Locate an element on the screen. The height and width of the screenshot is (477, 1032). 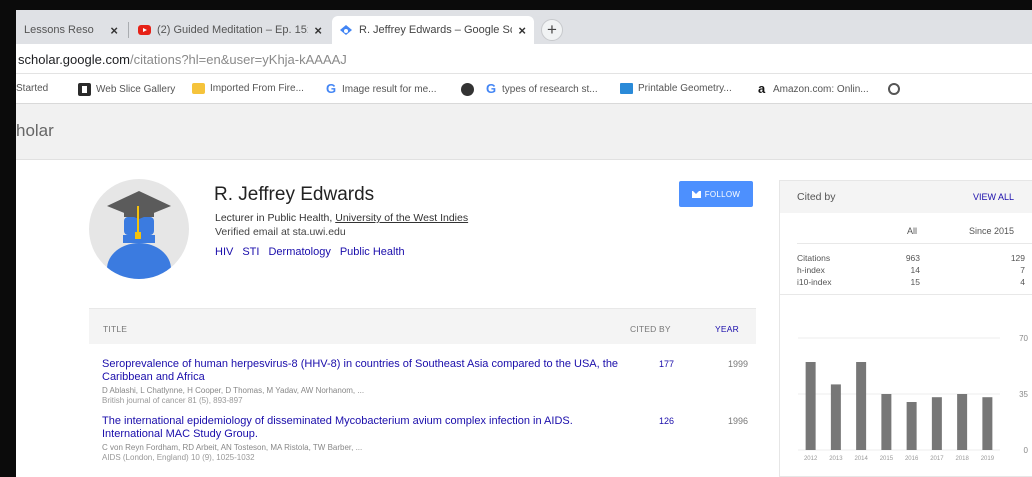
bookmark-label: Web Slice Gallery is located at coordinates (136, 89).